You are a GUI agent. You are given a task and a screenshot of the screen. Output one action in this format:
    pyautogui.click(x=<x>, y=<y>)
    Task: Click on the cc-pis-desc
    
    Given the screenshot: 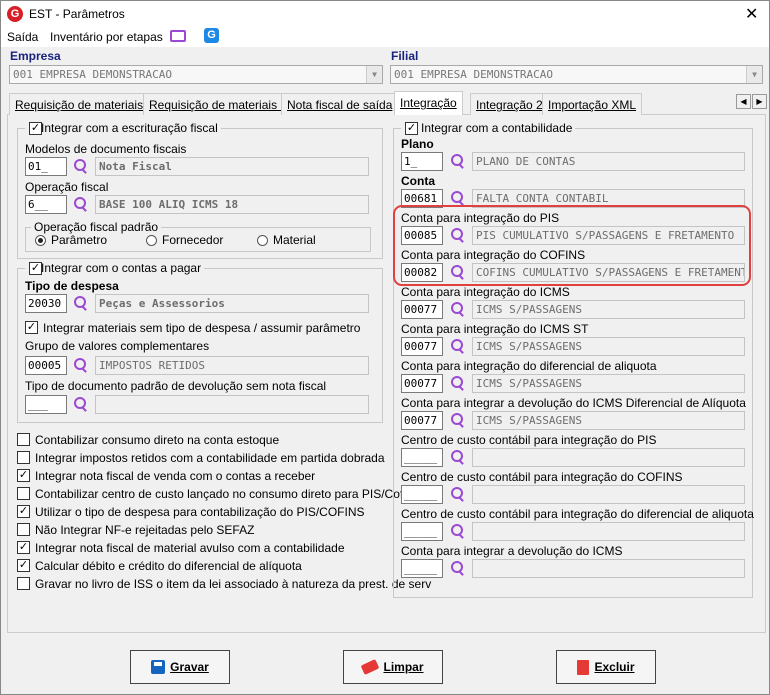 What is the action you would take?
    pyautogui.click(x=608, y=457)
    